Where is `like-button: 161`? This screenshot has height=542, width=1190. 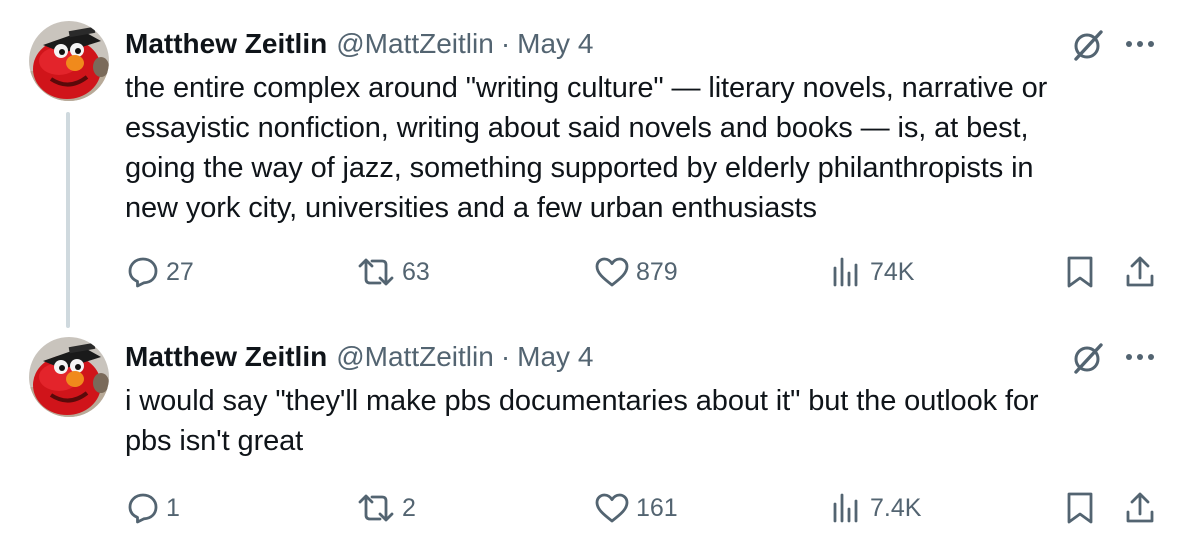
like-button: 161 is located at coordinates (636, 508).